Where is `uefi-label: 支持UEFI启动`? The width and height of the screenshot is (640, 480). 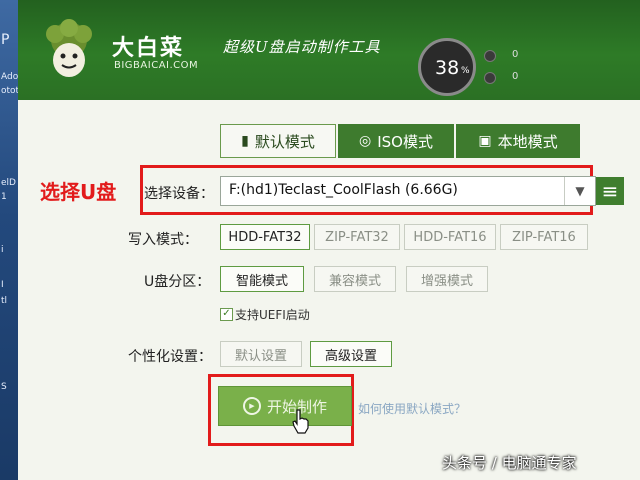 uefi-label: 支持UEFI启动 is located at coordinates (272, 315).